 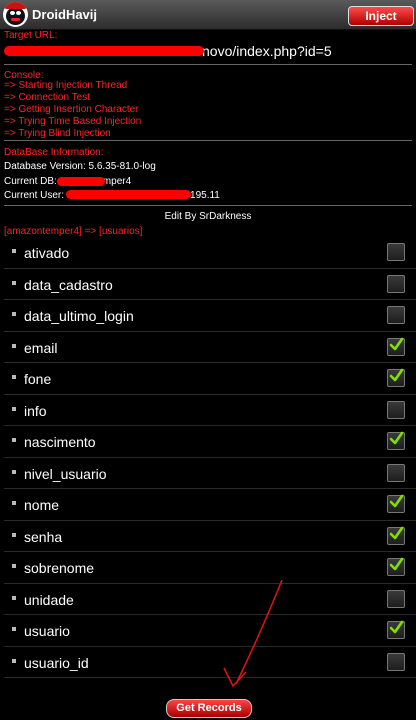 What do you see at coordinates (42, 505) in the screenshot?
I see `column-name: nome` at bounding box center [42, 505].